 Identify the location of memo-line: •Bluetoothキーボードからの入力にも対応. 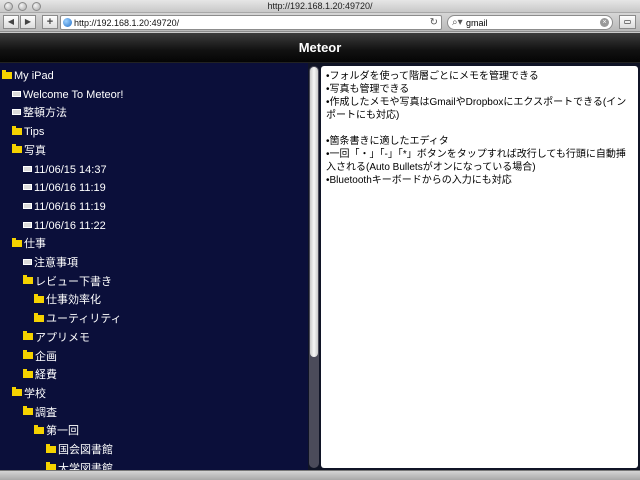
(419, 180).